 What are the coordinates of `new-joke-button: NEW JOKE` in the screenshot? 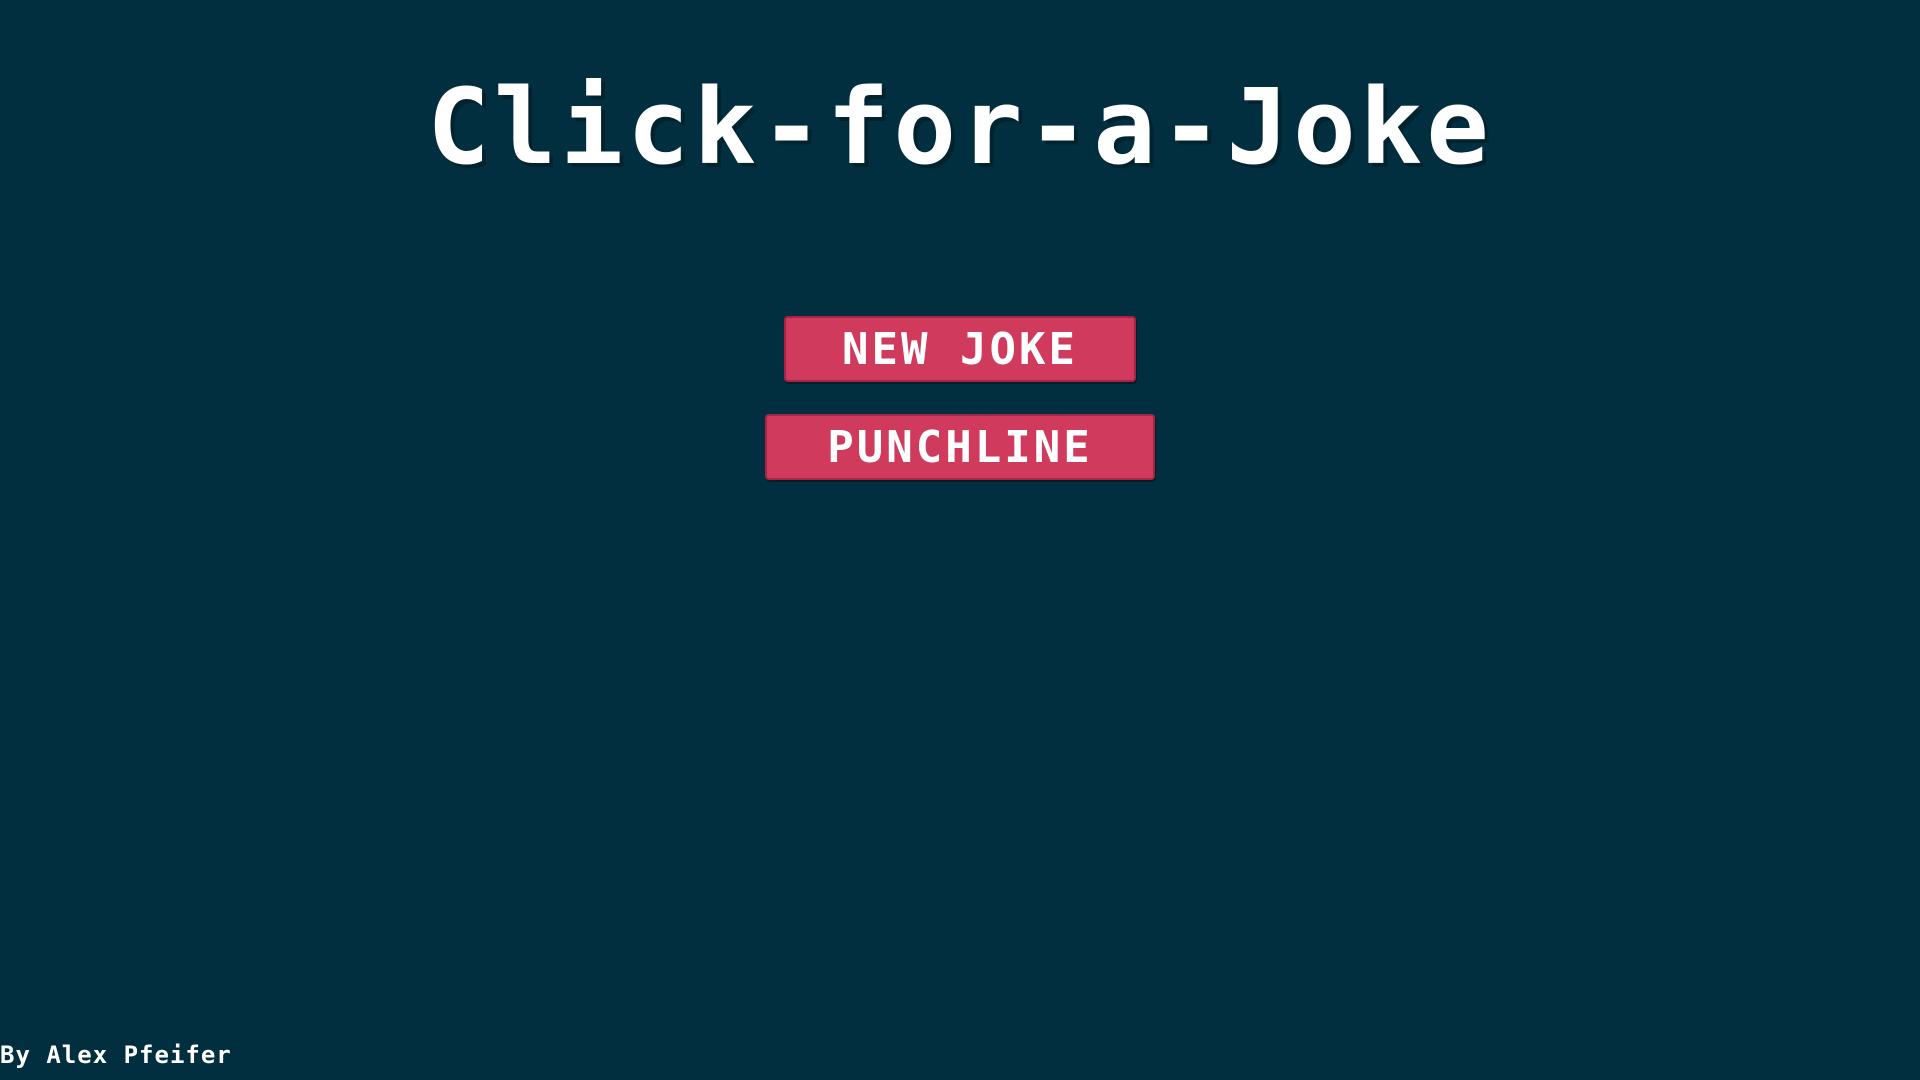 It's located at (960, 349).